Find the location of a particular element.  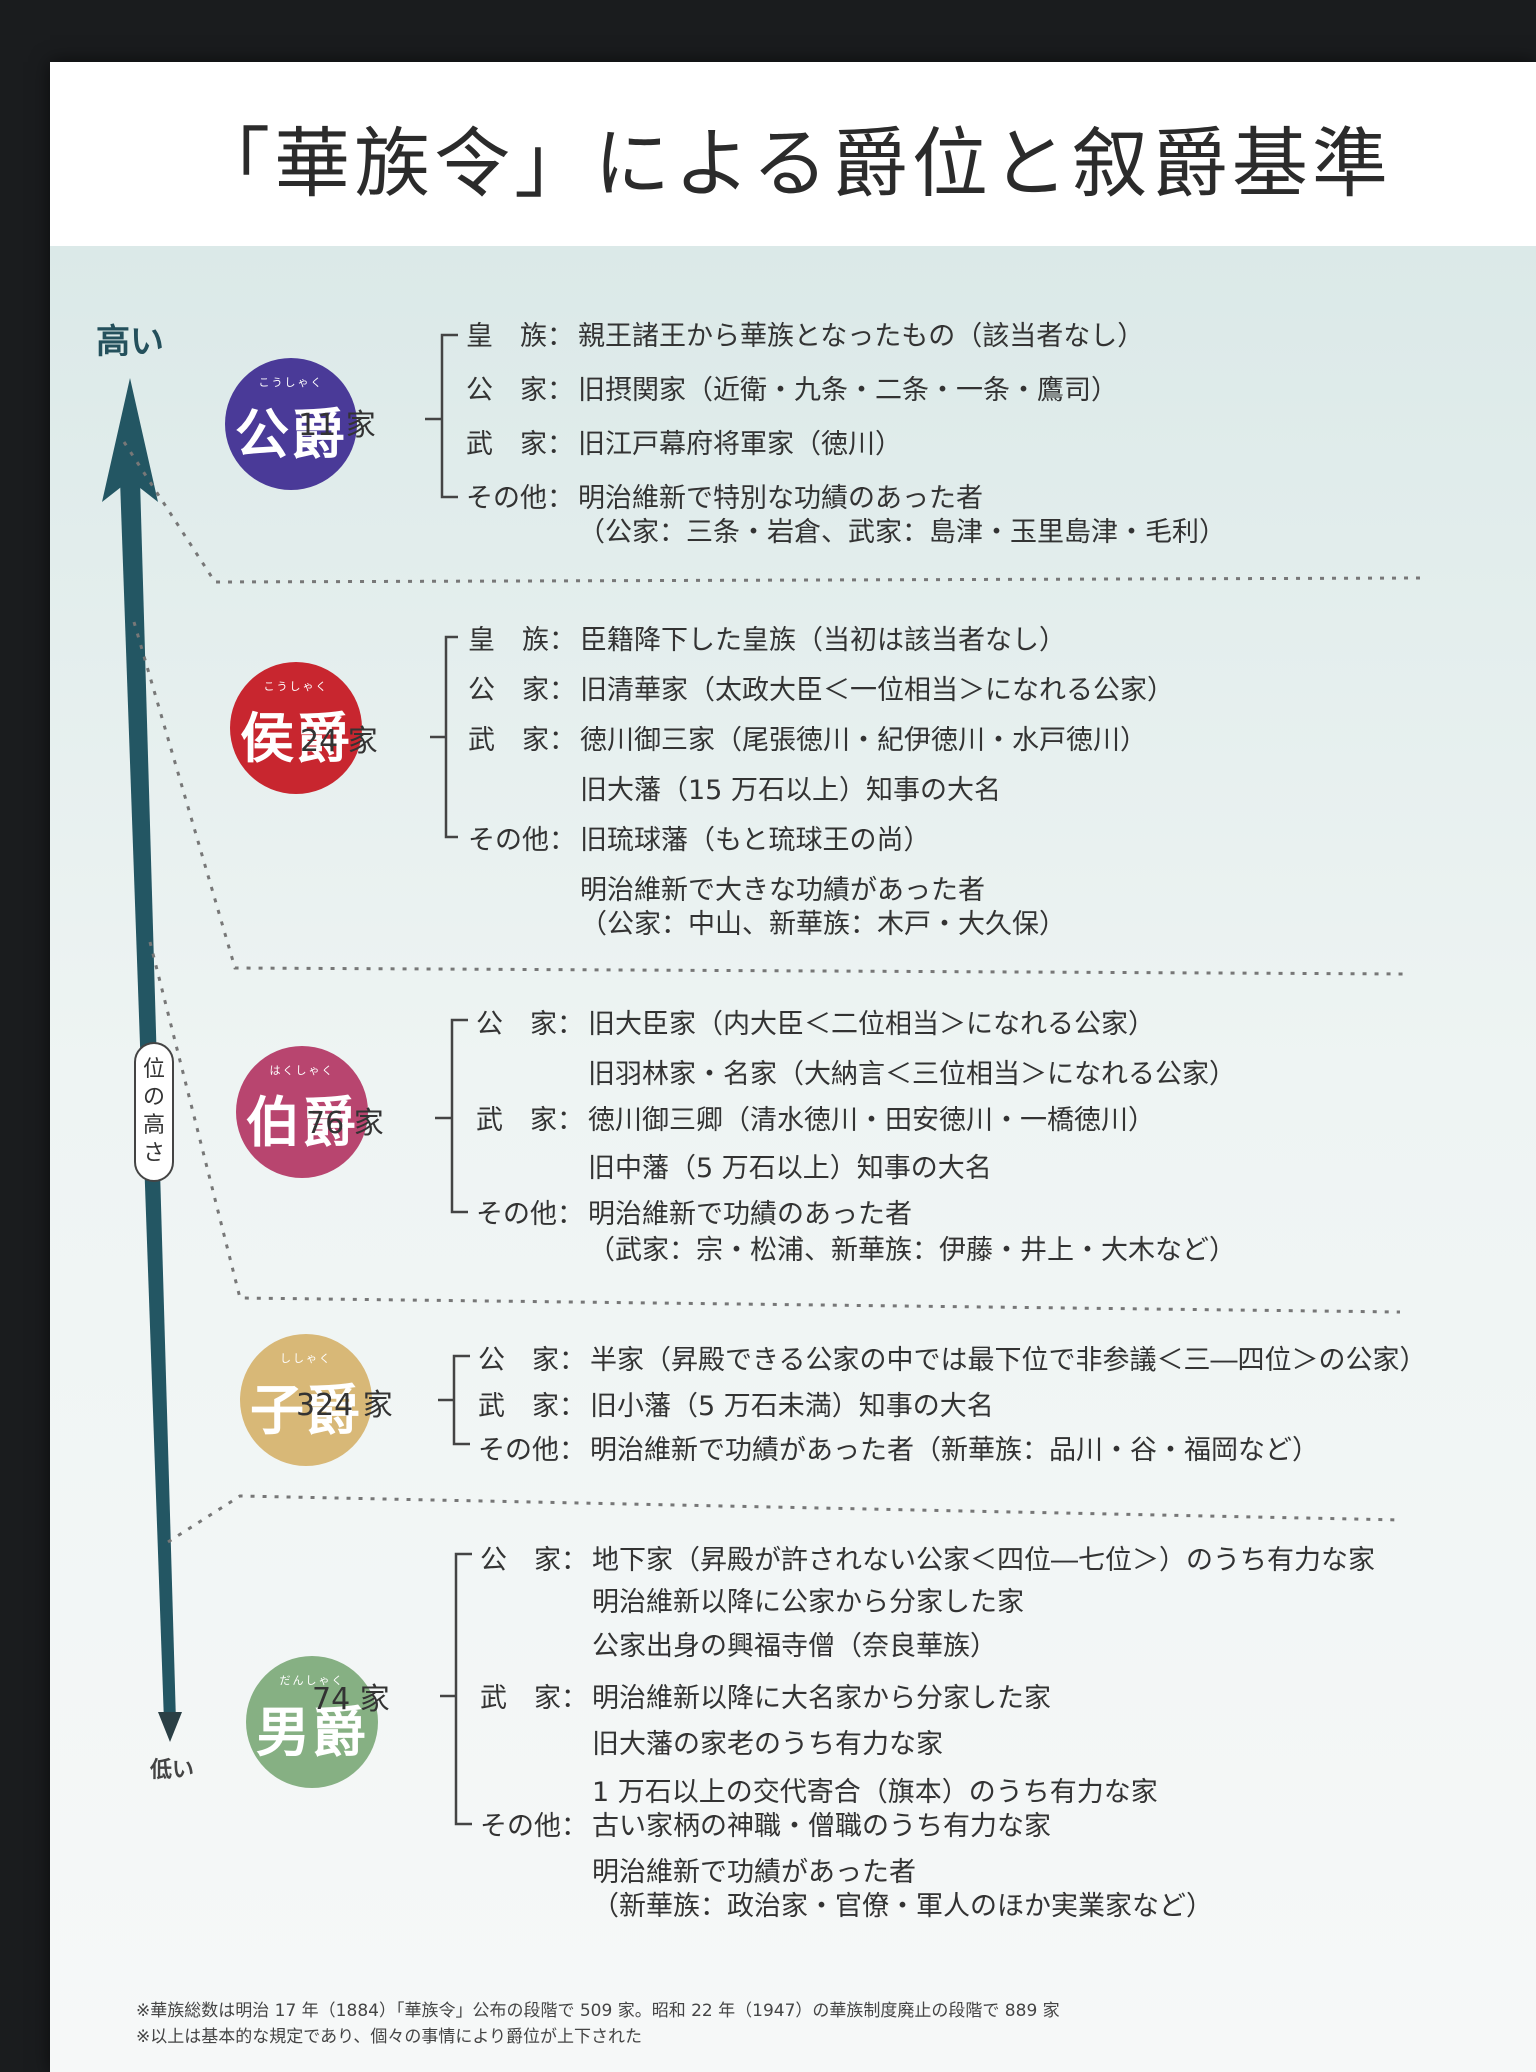

criteria-text: 明治維新以降に大名家から分家した家 is located at coordinates (821, 1698).